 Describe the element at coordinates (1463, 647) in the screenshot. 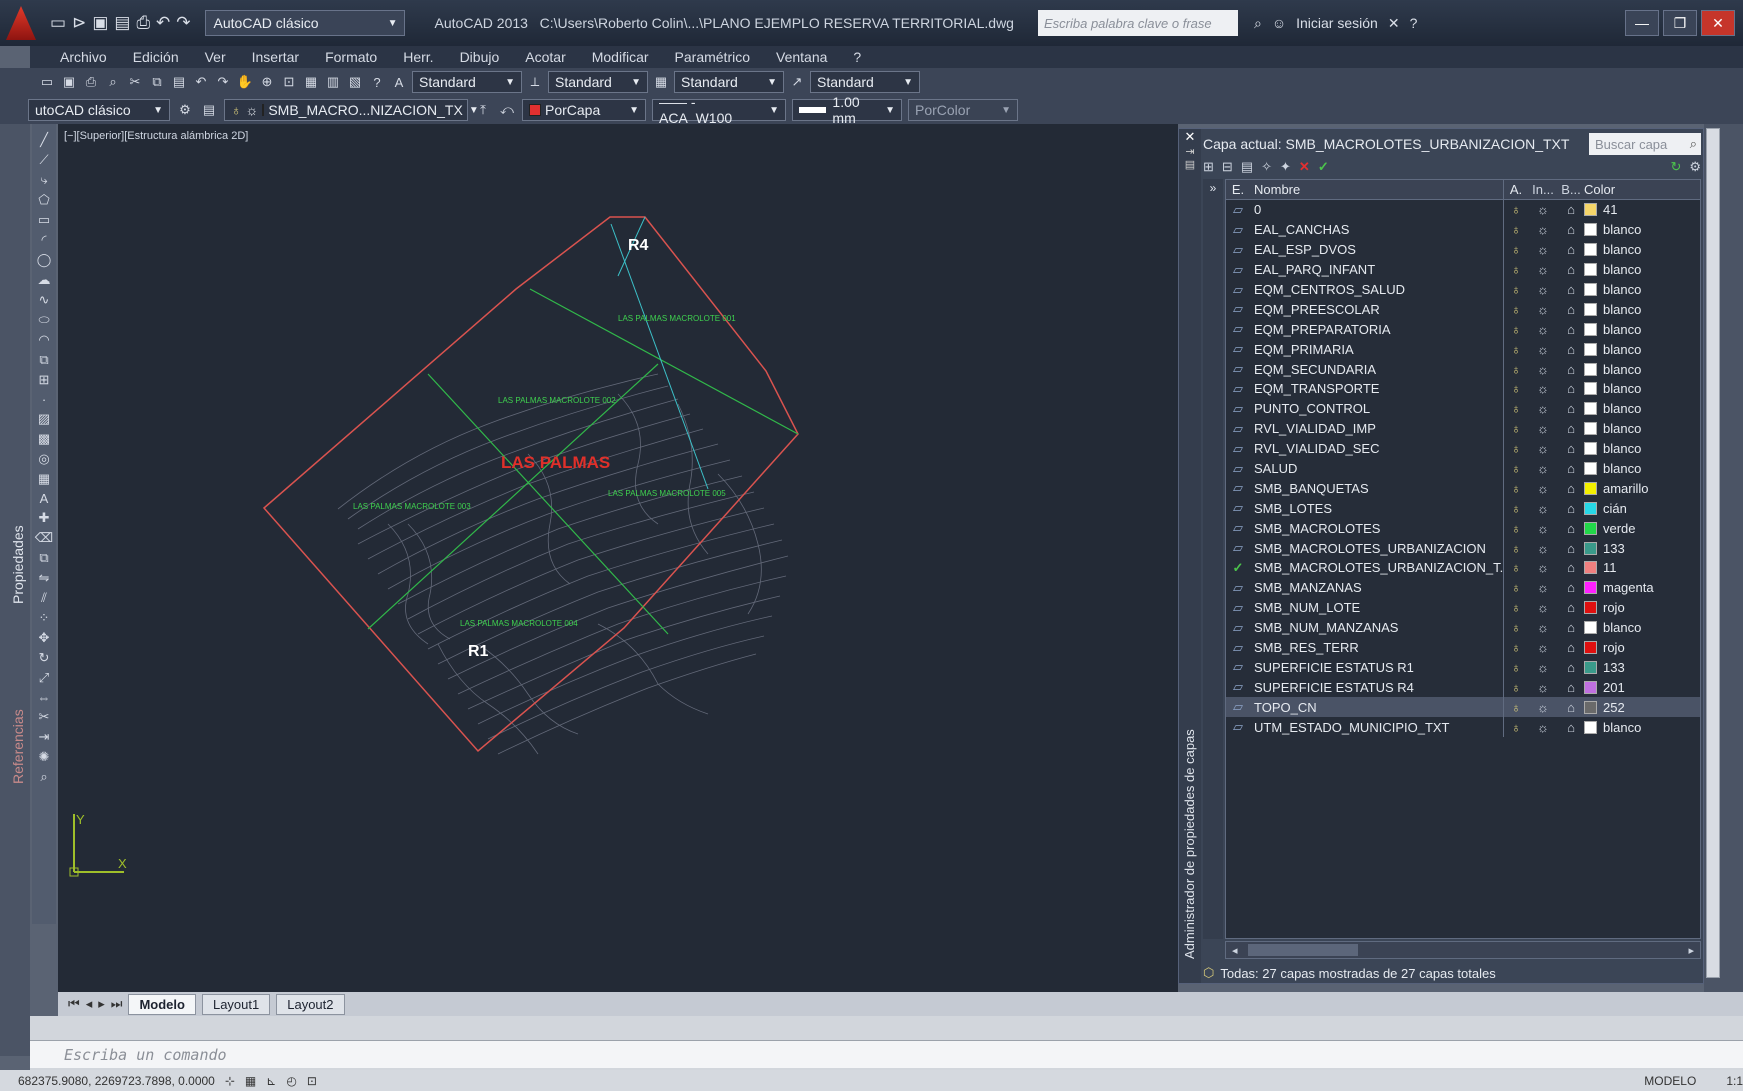

I see `layer-row: ▱ SMB_RES_TERR ♁ ☼ ⌂ rojo` at that location.